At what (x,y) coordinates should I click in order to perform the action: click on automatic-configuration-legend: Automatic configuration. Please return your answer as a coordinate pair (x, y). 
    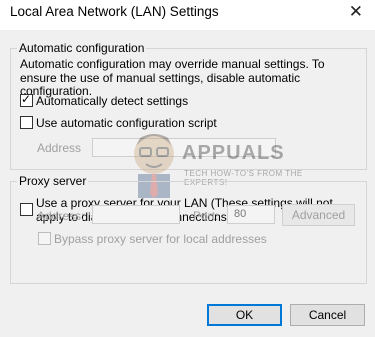
    Looking at the image, I should click on (82, 48).